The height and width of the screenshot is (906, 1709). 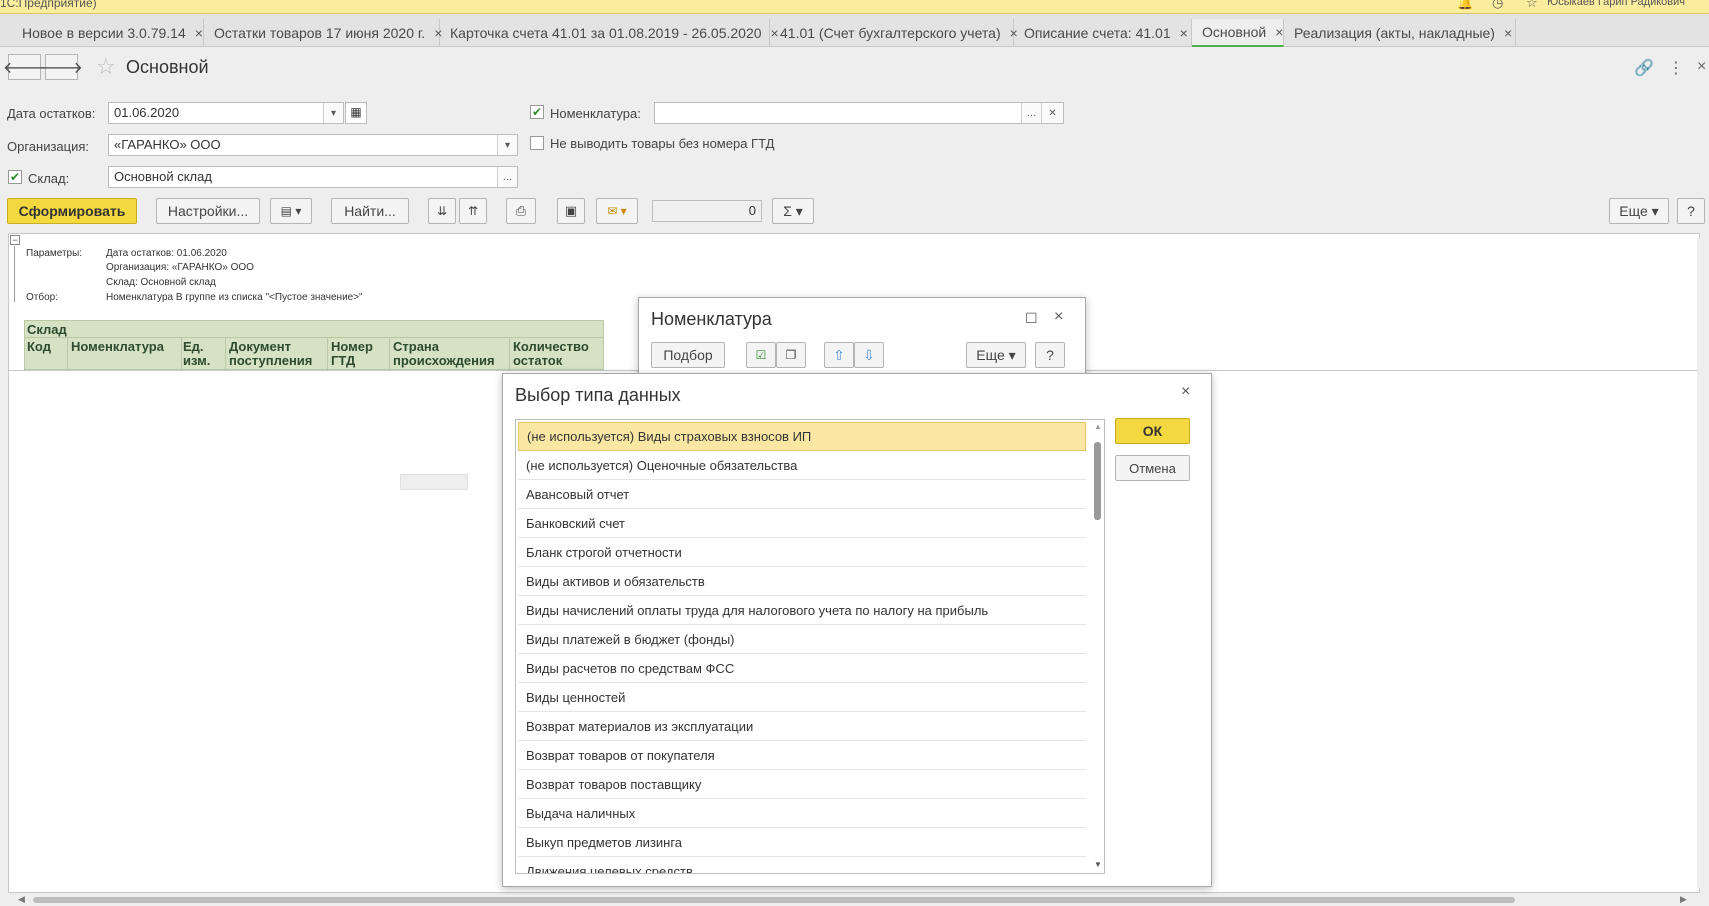 What do you see at coordinates (802, 494) in the screenshot?
I see `data-type-item: Авансовый отчет` at bounding box center [802, 494].